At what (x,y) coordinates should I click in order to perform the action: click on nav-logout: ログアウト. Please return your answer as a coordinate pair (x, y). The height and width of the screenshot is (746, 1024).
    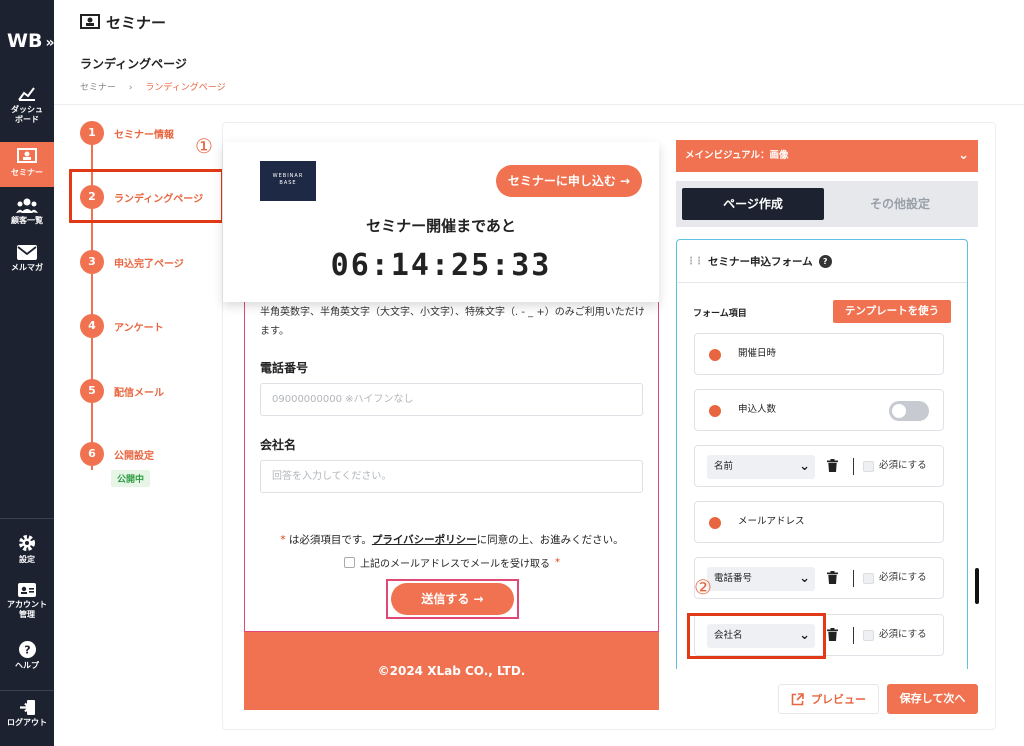
    Looking at the image, I should click on (27, 714).